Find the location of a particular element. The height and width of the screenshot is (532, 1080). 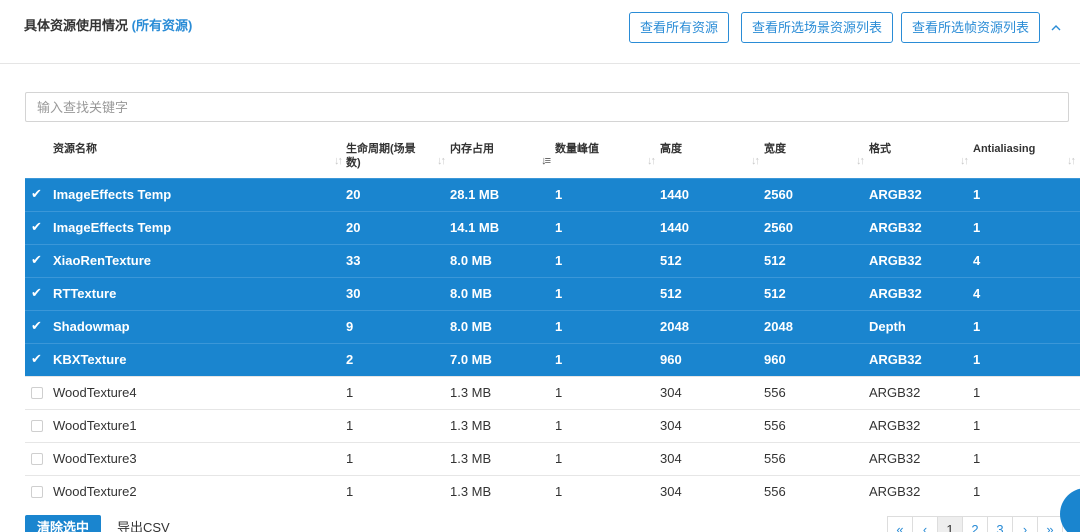

page-item: « is located at coordinates (900, 524).